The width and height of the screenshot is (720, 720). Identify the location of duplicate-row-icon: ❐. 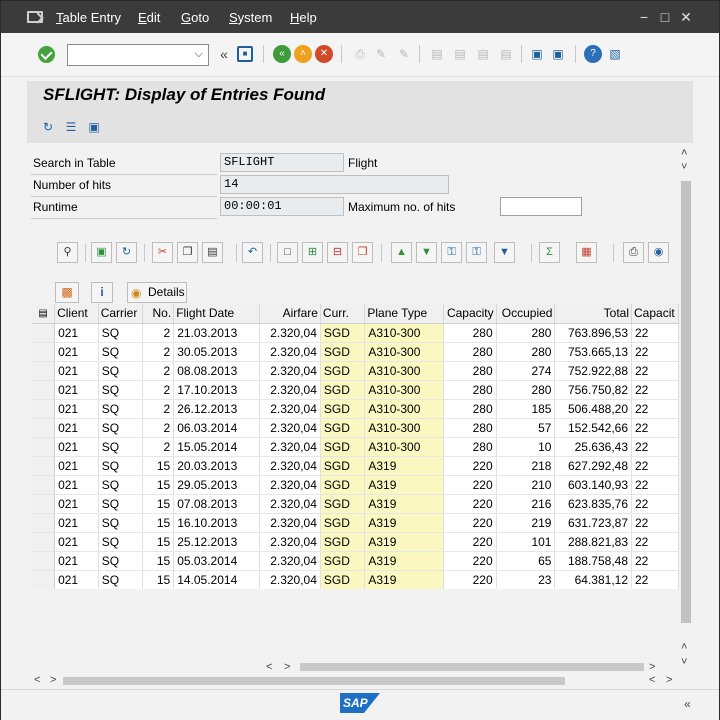
(362, 252).